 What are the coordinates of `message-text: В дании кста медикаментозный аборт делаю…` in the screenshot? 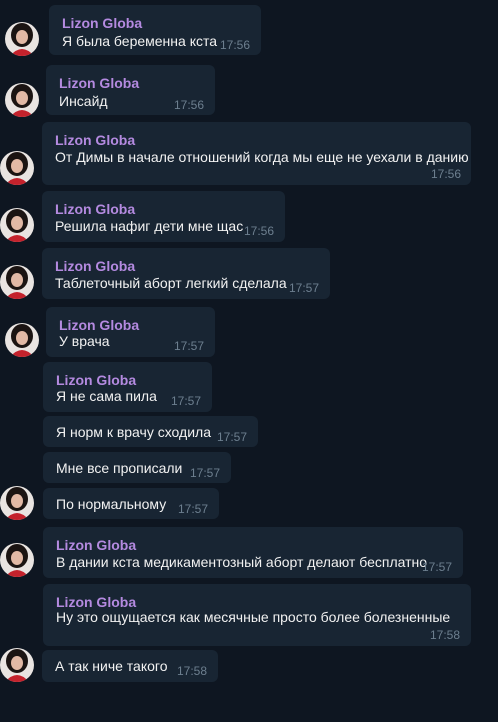 It's located at (242, 562).